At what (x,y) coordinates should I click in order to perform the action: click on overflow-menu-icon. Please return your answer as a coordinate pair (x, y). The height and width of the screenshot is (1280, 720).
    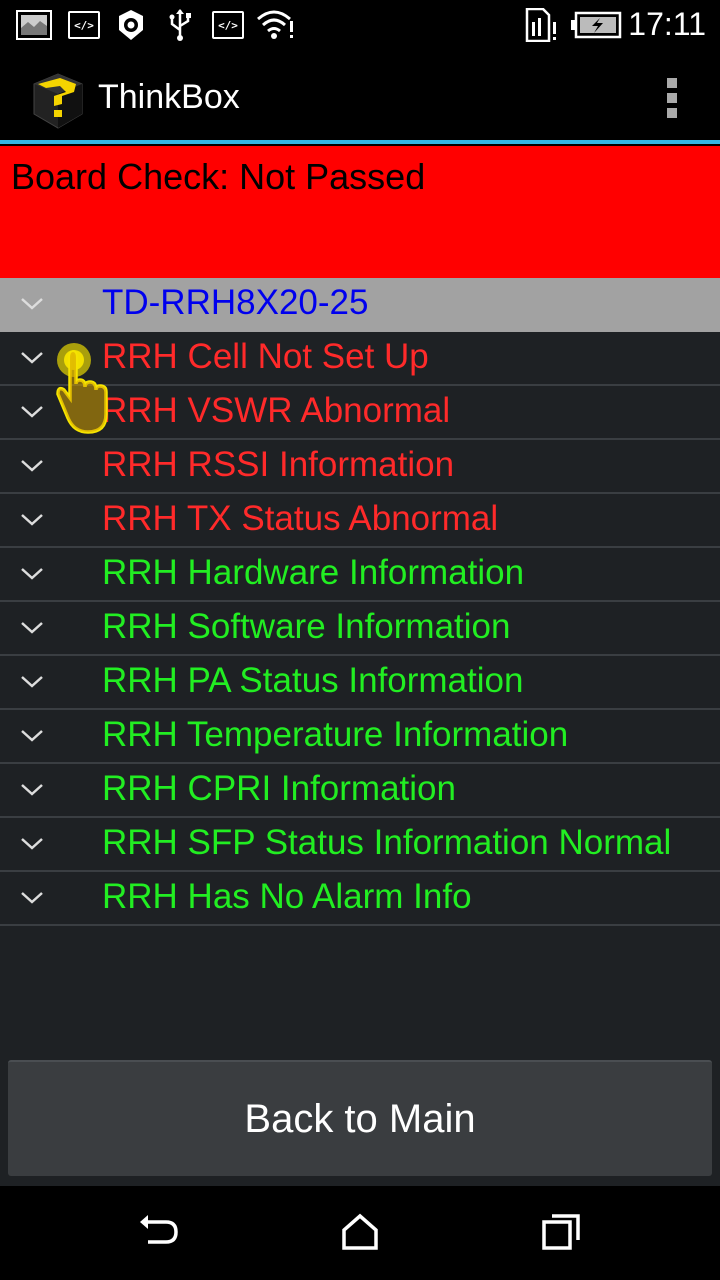
    Looking at the image, I should click on (672, 98).